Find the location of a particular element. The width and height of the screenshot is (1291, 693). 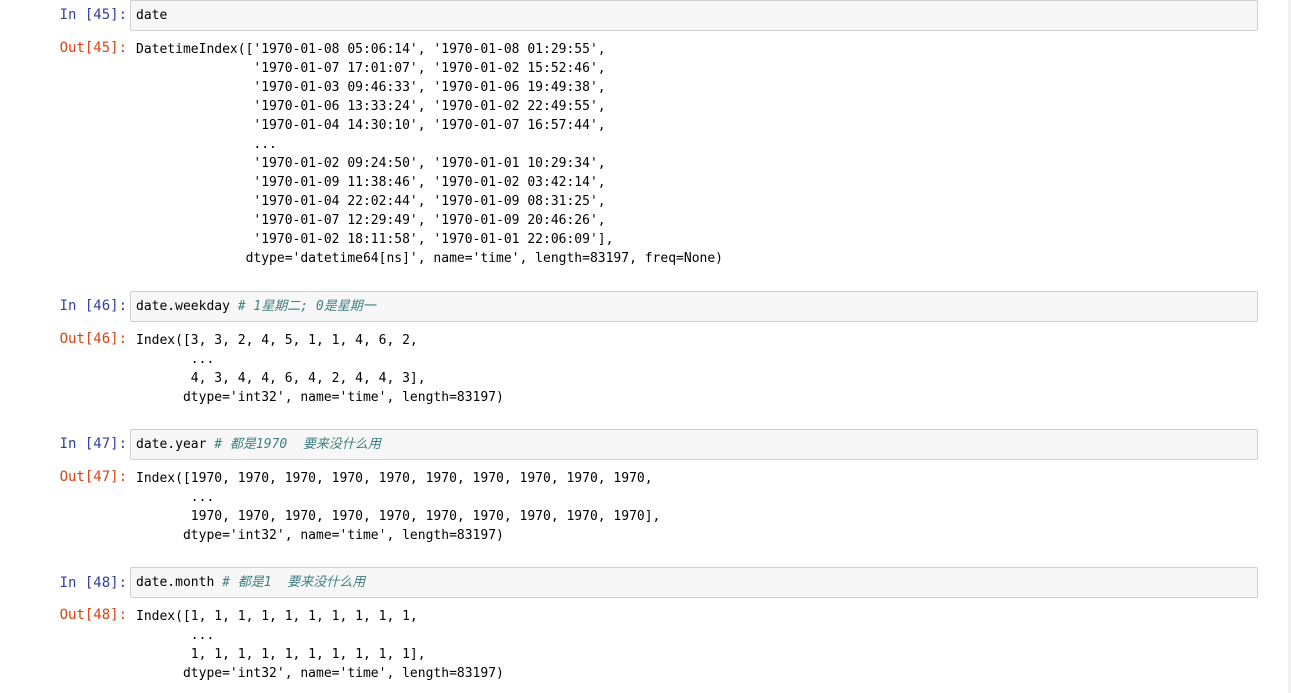

code-input: date.weekday # 1星期二; 0是星期一 is located at coordinates (694, 306).